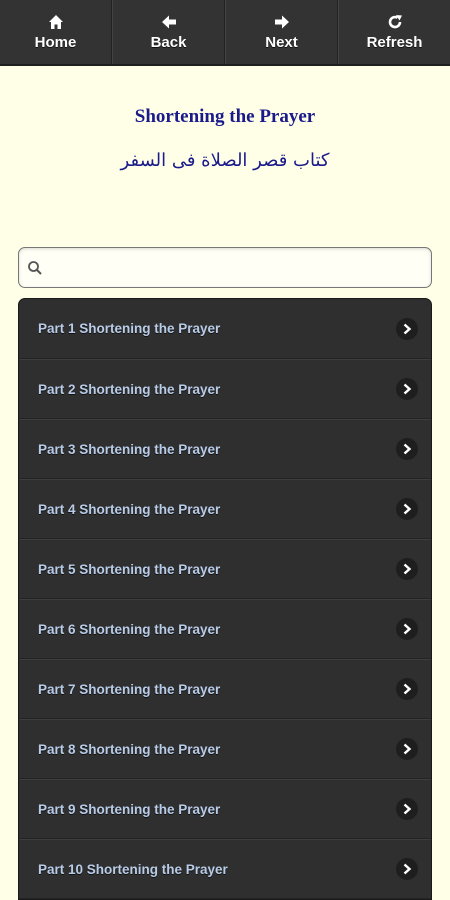 This screenshot has height=900, width=450. What do you see at coordinates (225, 329) in the screenshot?
I see `list-item: Part 1 Shortening the Prayer` at bounding box center [225, 329].